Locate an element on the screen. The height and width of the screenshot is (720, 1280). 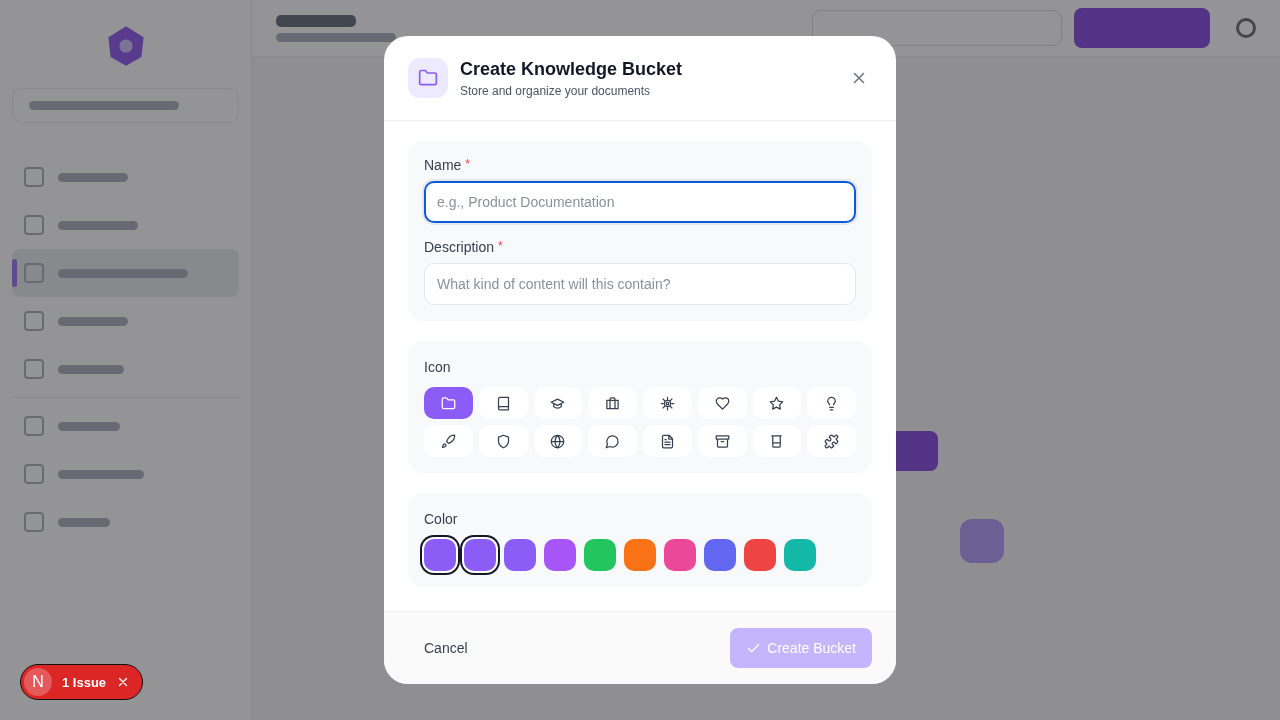
heart-icon is located at coordinates (722, 403).